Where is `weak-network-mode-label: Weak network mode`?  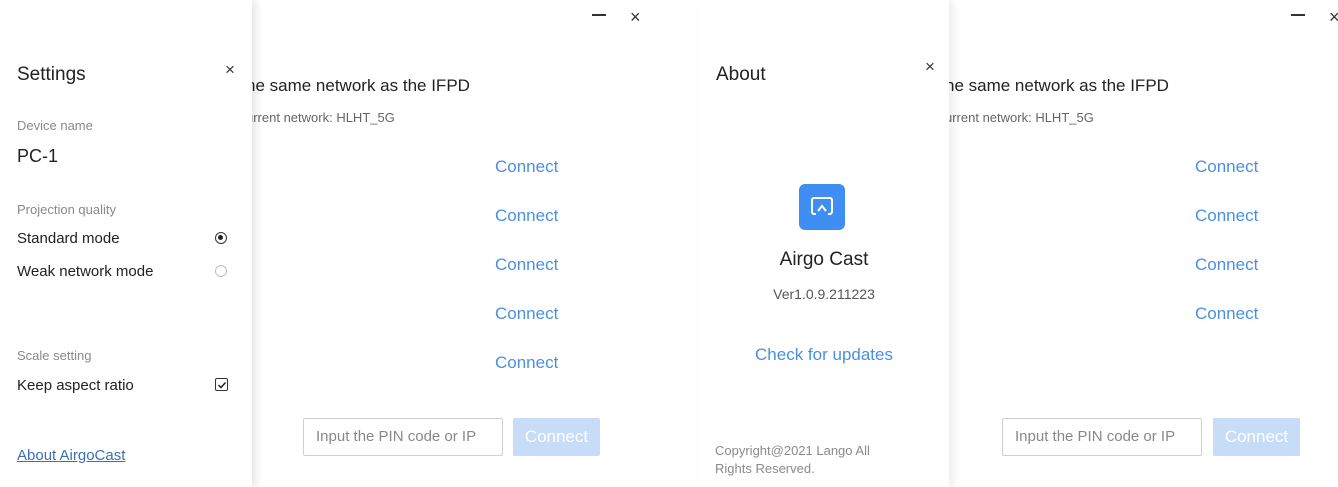 weak-network-mode-label: Weak network mode is located at coordinates (85, 271).